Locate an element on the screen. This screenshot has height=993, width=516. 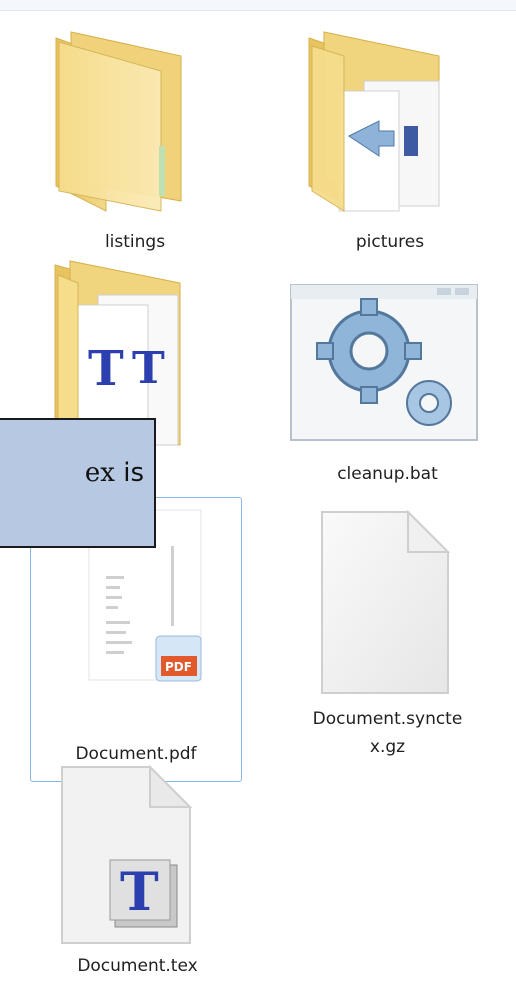
callout-code-fragment: ex is located at coordinates (99, 473).